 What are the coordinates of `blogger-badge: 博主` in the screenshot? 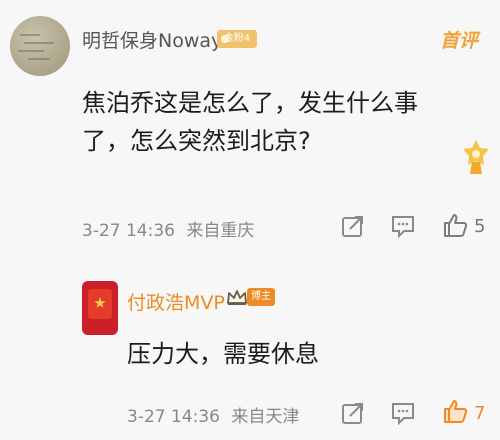 It's located at (261, 297).